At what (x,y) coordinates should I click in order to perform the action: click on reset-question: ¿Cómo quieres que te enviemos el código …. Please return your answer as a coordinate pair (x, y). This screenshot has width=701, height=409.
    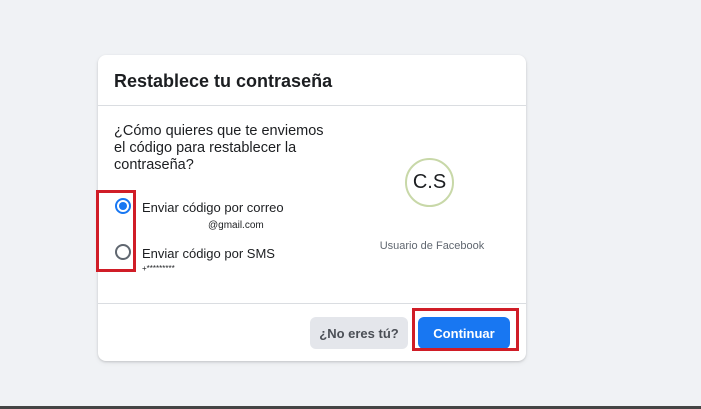
    Looking at the image, I should click on (219, 148).